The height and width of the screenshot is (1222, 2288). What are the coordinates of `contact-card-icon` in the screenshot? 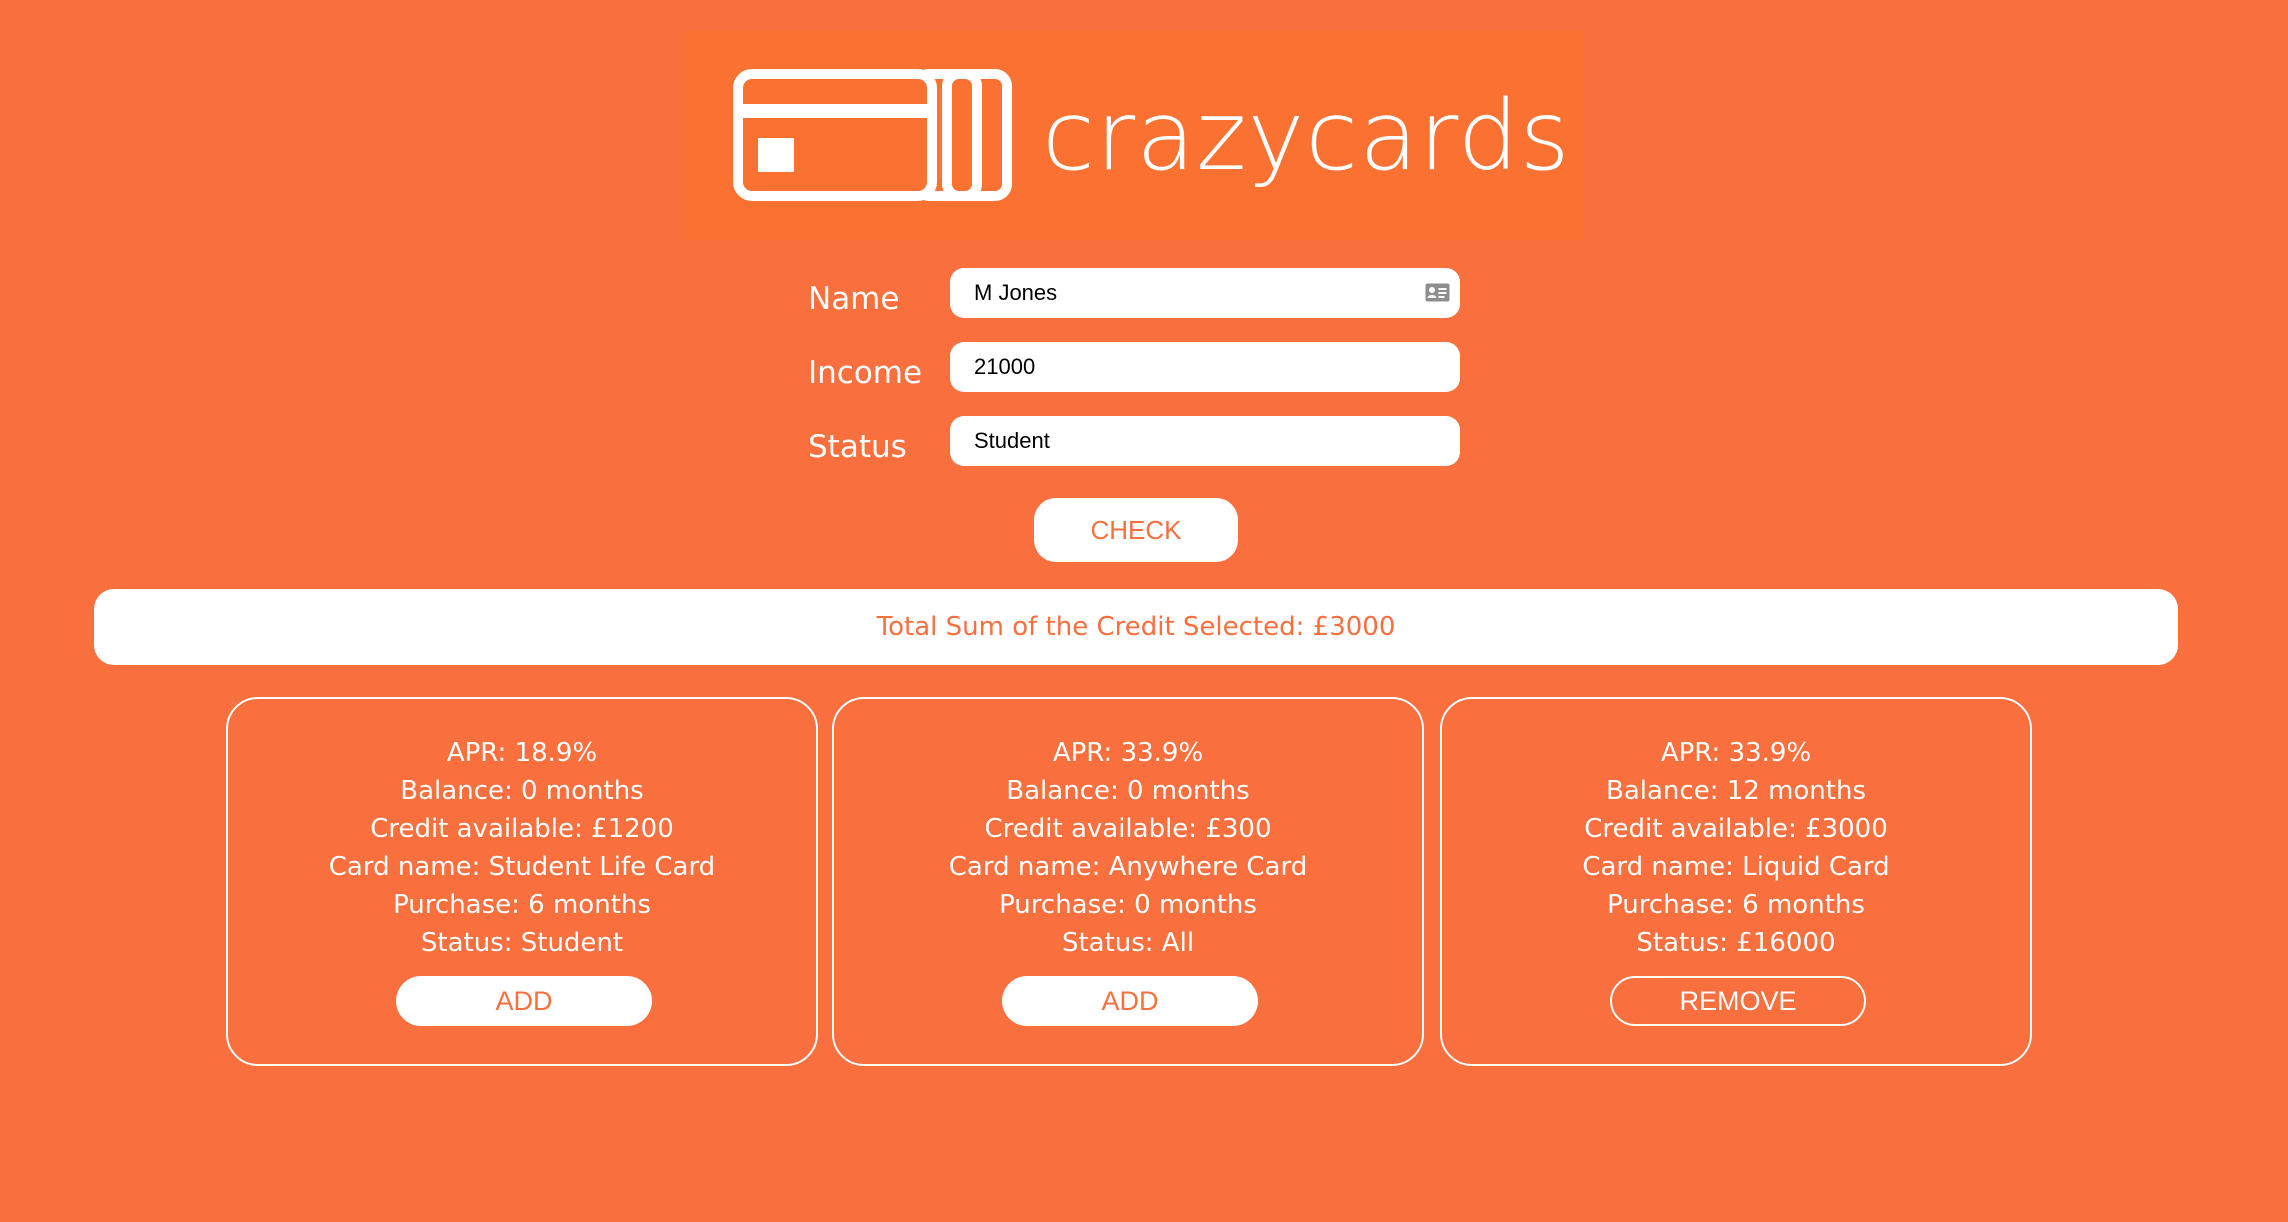 It's located at (1437, 292).